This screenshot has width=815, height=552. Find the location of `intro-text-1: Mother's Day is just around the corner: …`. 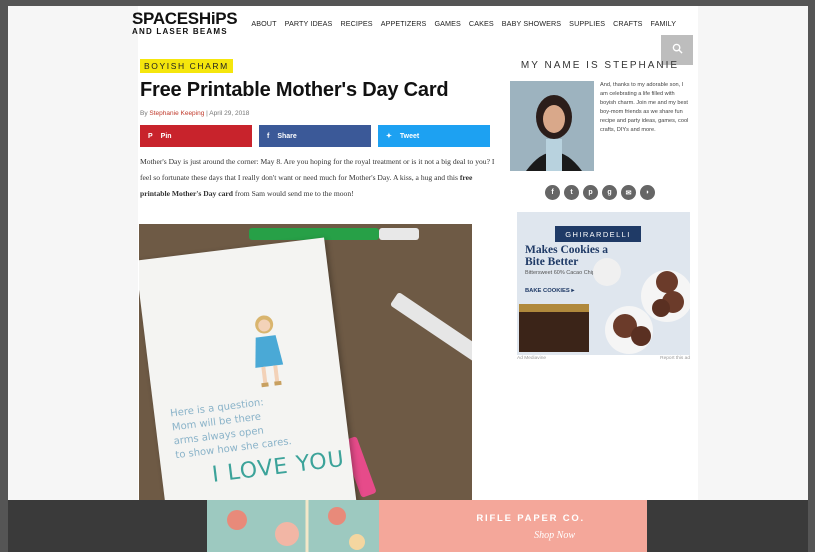

intro-text-1: Mother's Day is just around the corner: … is located at coordinates (317, 169).